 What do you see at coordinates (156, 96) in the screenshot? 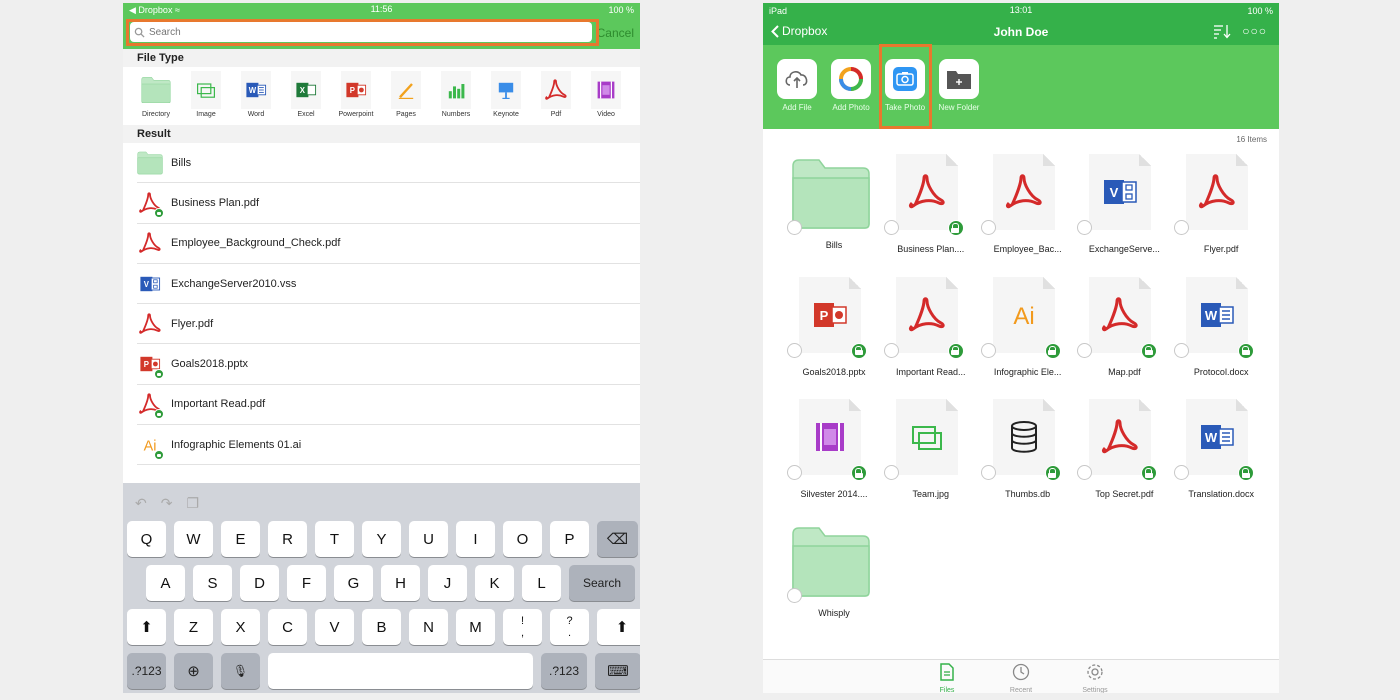
I see `file-type-directory: Directory` at bounding box center [156, 96].